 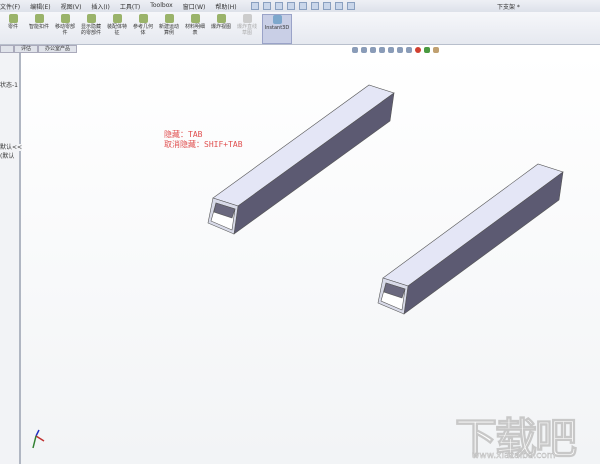 I want to click on config-state: 状态-1, so click(x=9, y=85).